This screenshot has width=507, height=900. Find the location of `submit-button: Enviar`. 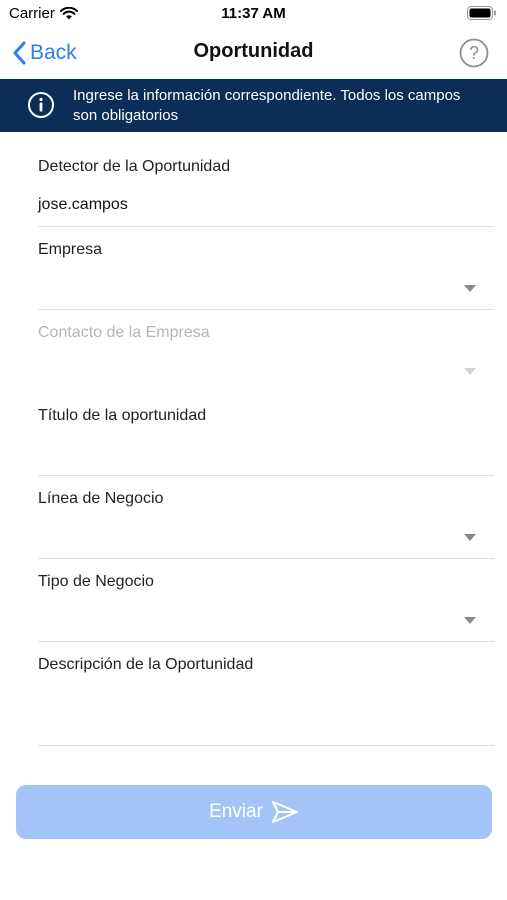

submit-button: Enviar is located at coordinates (254, 812).